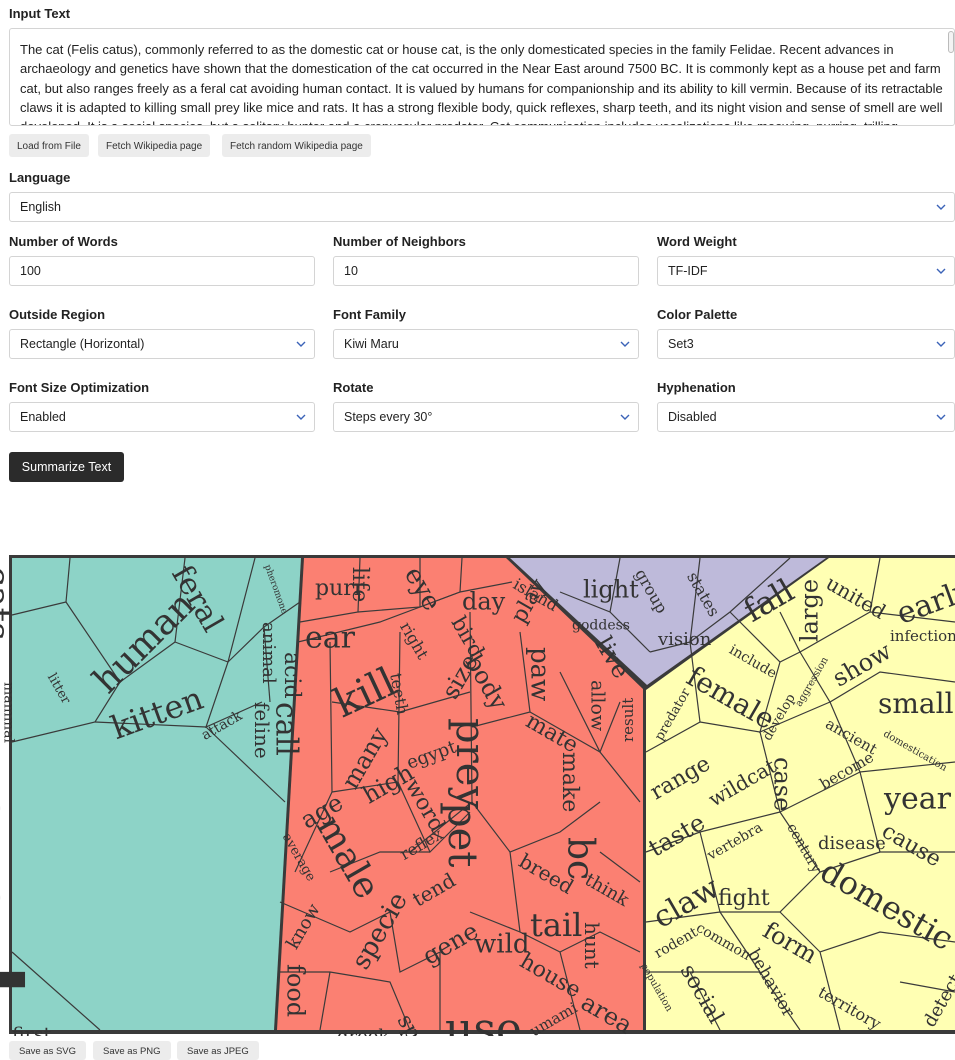 Image resolution: width=955 pixels, height=1060 pixels. I want to click on cloud-word: call, so click(285, 729).